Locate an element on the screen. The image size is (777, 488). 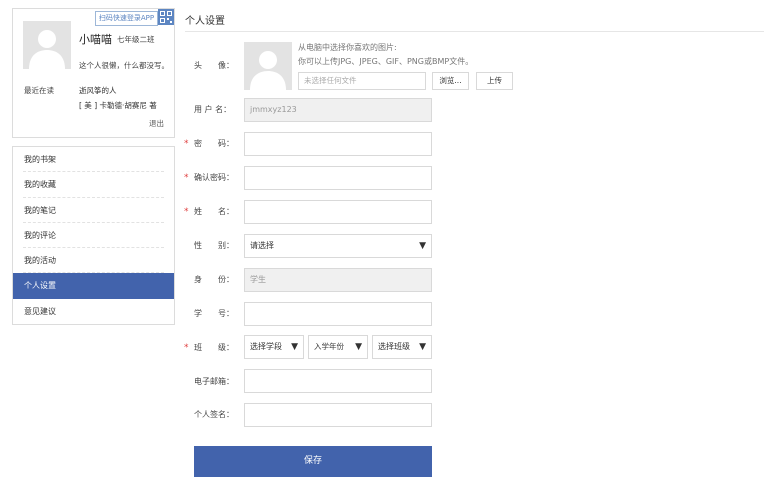
menu-item-feedback: 意见建议 is located at coordinates (93, 311).